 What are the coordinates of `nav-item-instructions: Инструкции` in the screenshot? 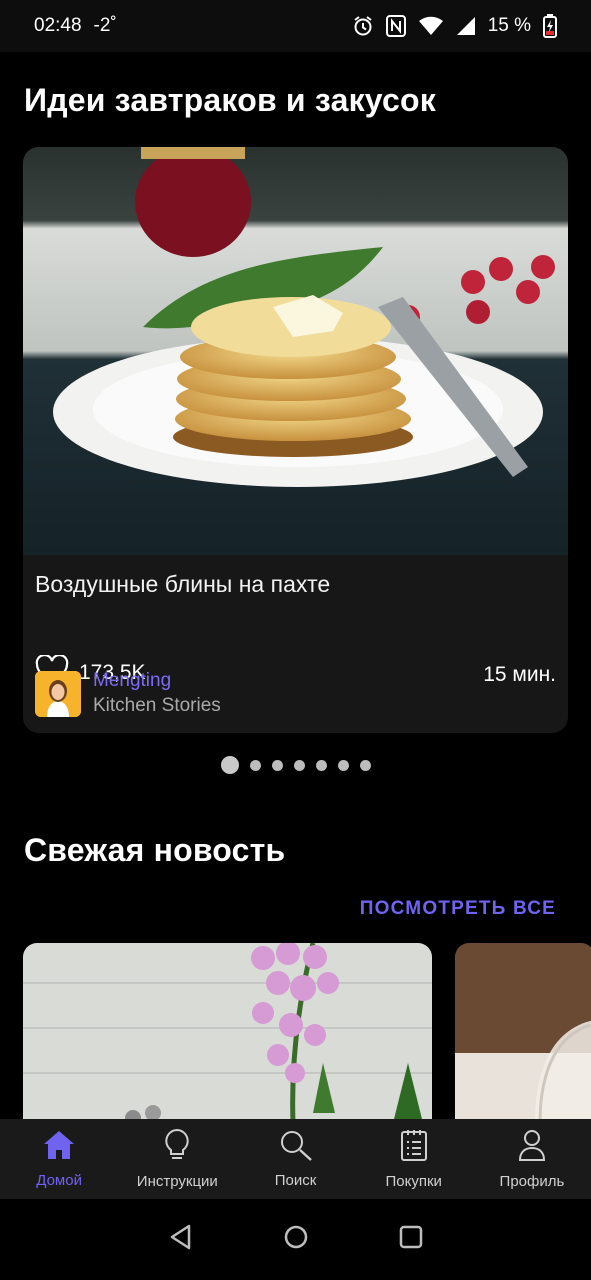 It's located at (177, 1159).